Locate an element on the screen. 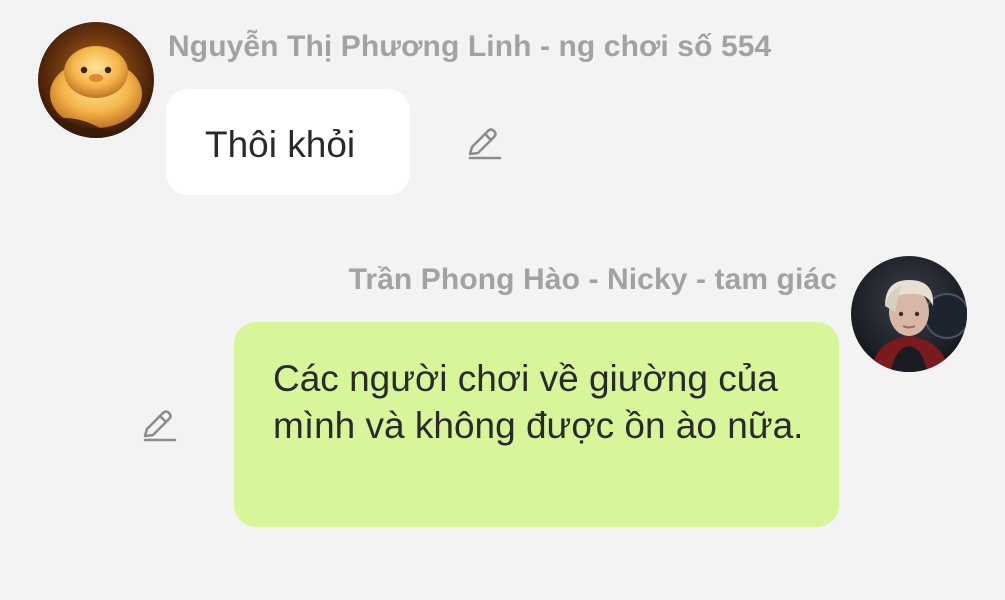 The width and height of the screenshot is (1005, 600). sender-name: Nguyễn Thị Phương Linh - ng chơi số 554 is located at coordinates (470, 46).